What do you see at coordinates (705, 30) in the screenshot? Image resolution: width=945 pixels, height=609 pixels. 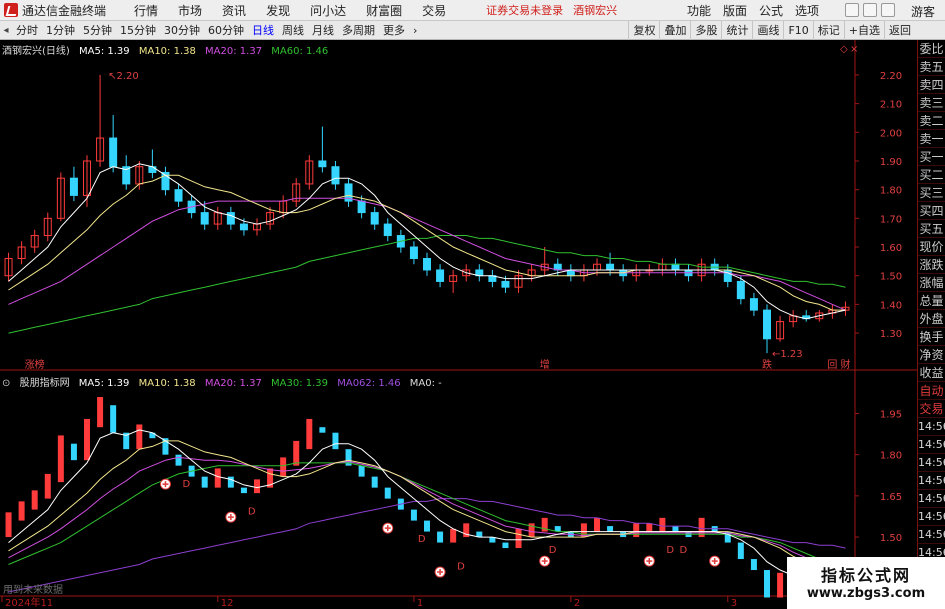 I see `tool-duogu: 多股` at bounding box center [705, 30].